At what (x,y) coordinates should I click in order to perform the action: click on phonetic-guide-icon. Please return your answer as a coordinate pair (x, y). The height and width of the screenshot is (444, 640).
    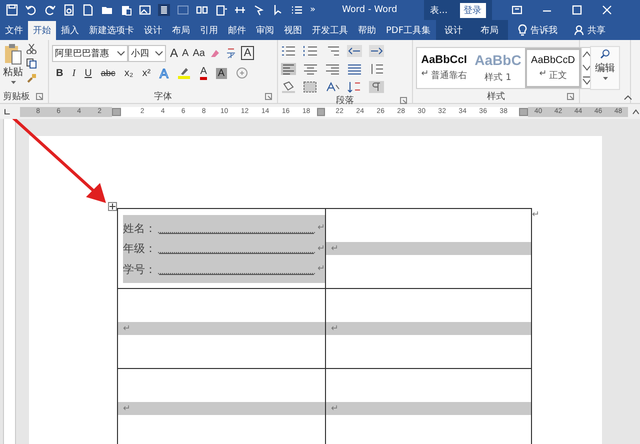
    Looking at the image, I should click on (230, 53).